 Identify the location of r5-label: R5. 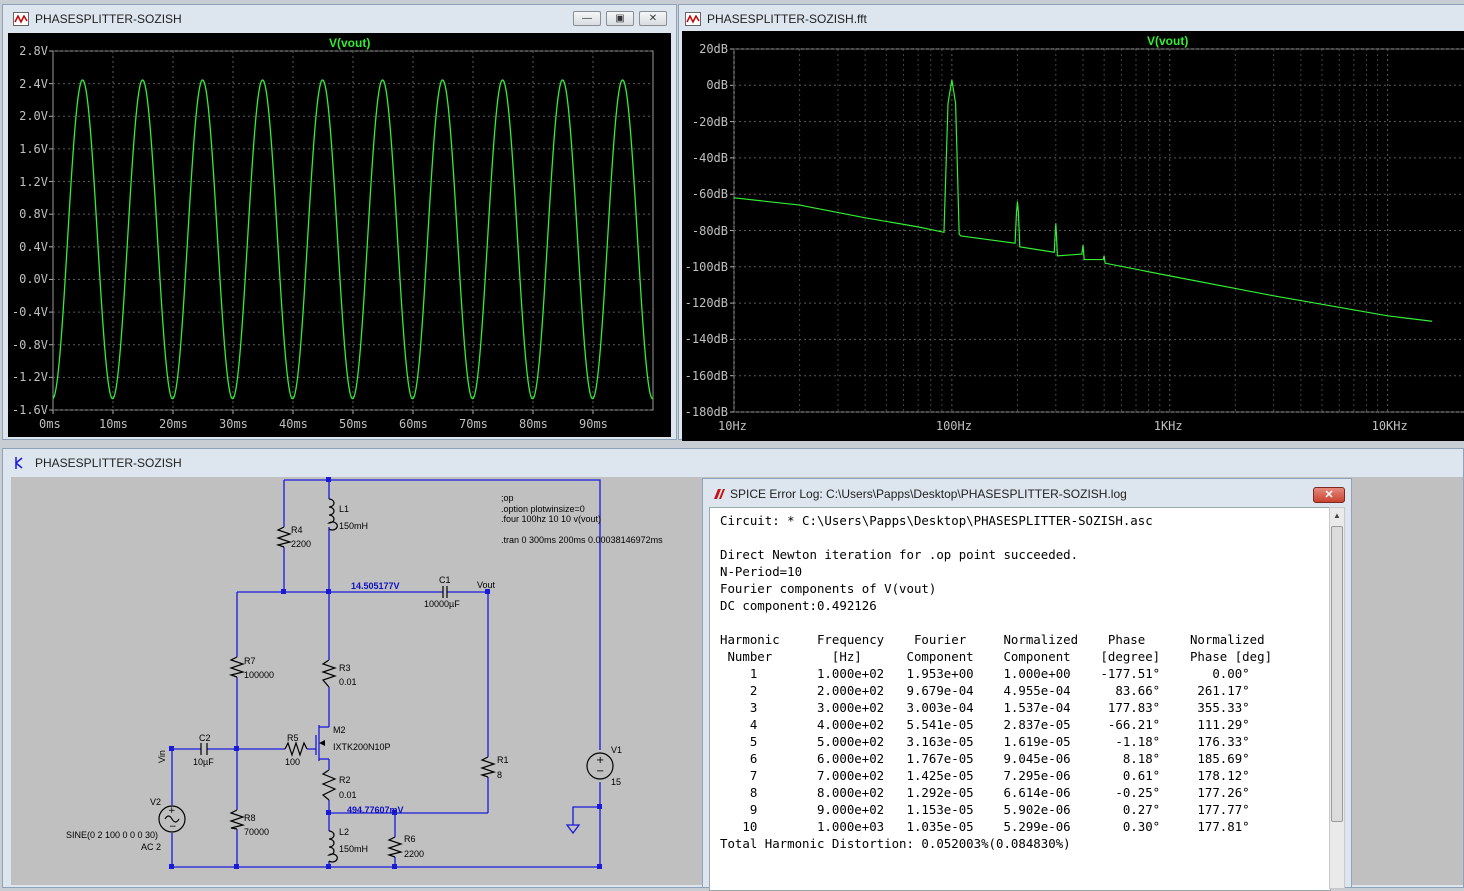
(293, 738).